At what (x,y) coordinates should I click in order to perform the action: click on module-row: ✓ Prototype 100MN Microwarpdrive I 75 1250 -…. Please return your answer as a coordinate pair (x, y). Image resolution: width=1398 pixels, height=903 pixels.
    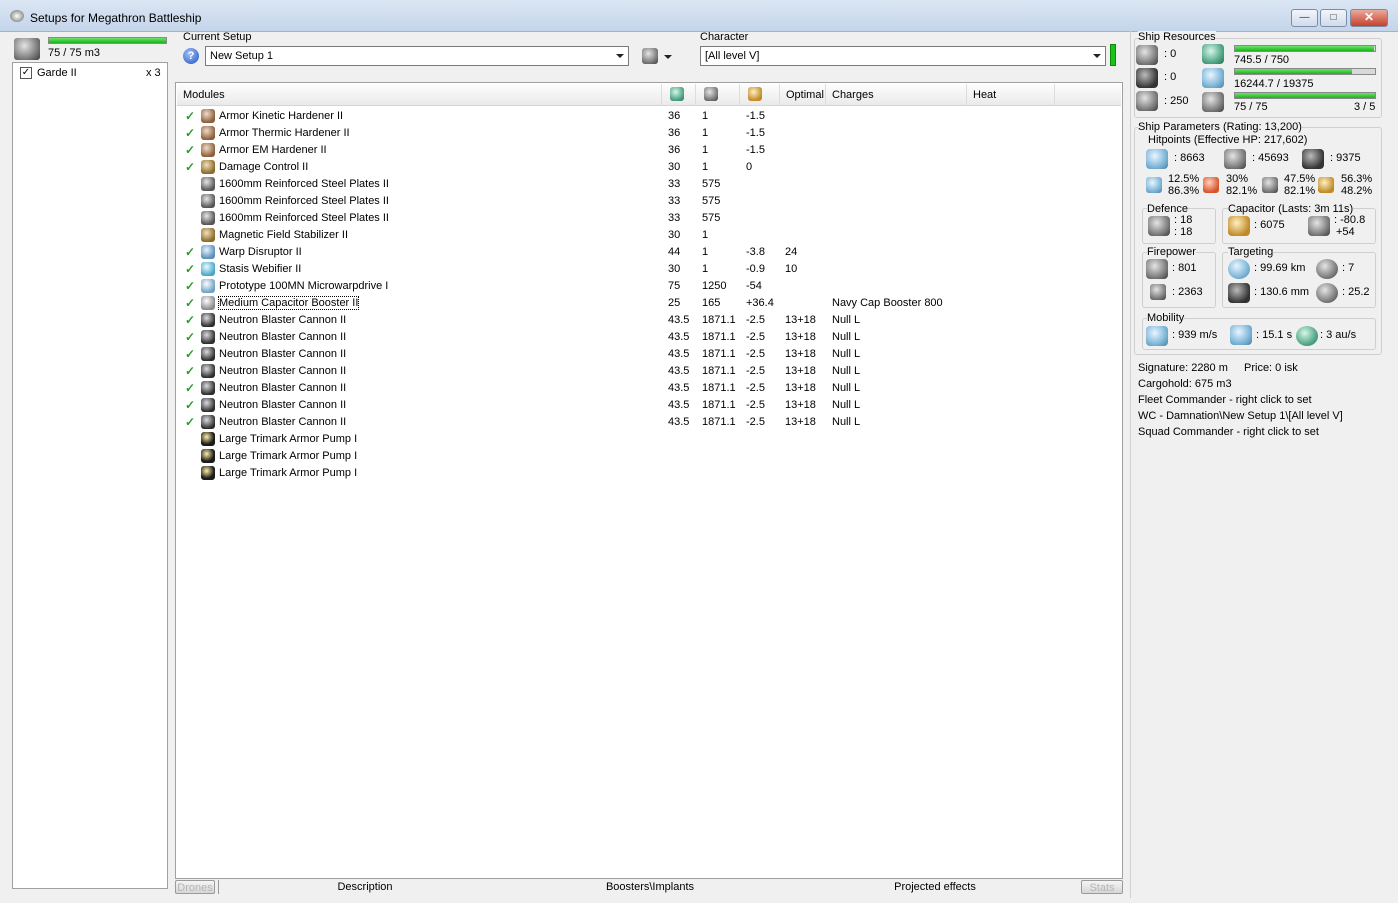
    Looking at the image, I should click on (647, 286).